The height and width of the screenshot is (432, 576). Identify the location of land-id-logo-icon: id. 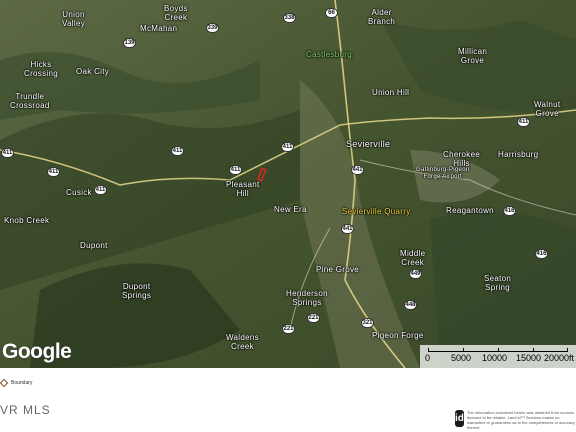
(459, 418).